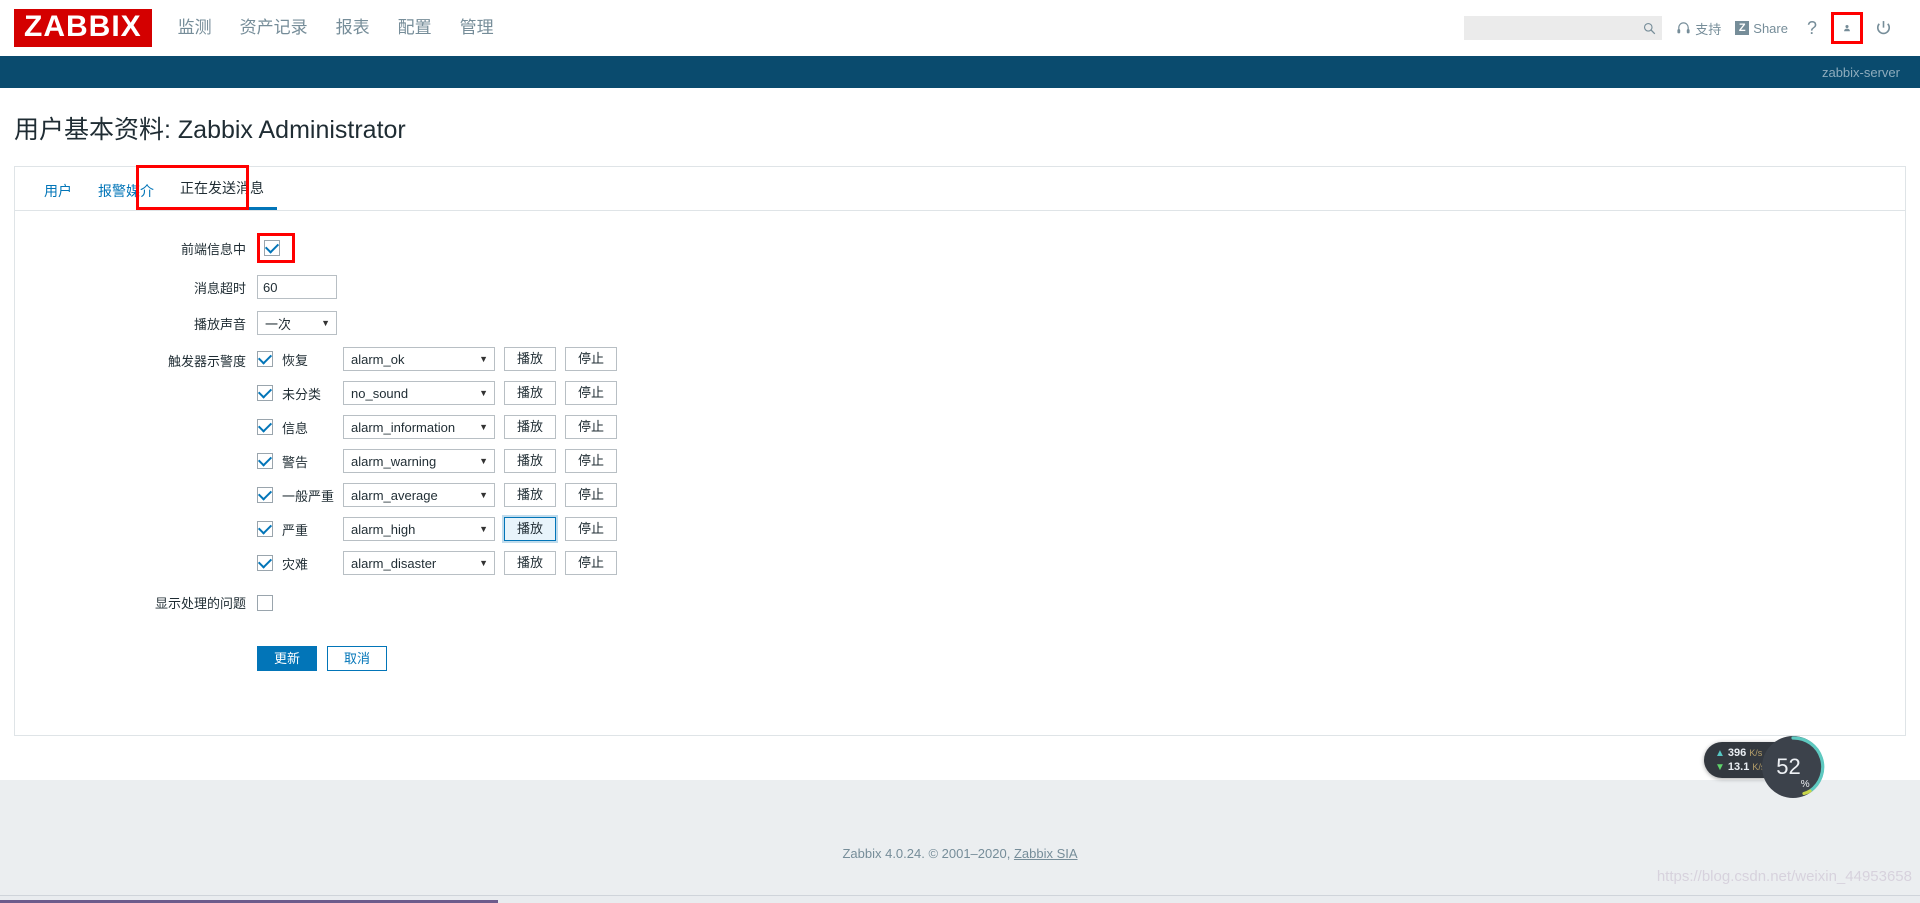  Describe the element at coordinates (1708, 29) in the screenshot. I see `support-label: 支持` at that location.